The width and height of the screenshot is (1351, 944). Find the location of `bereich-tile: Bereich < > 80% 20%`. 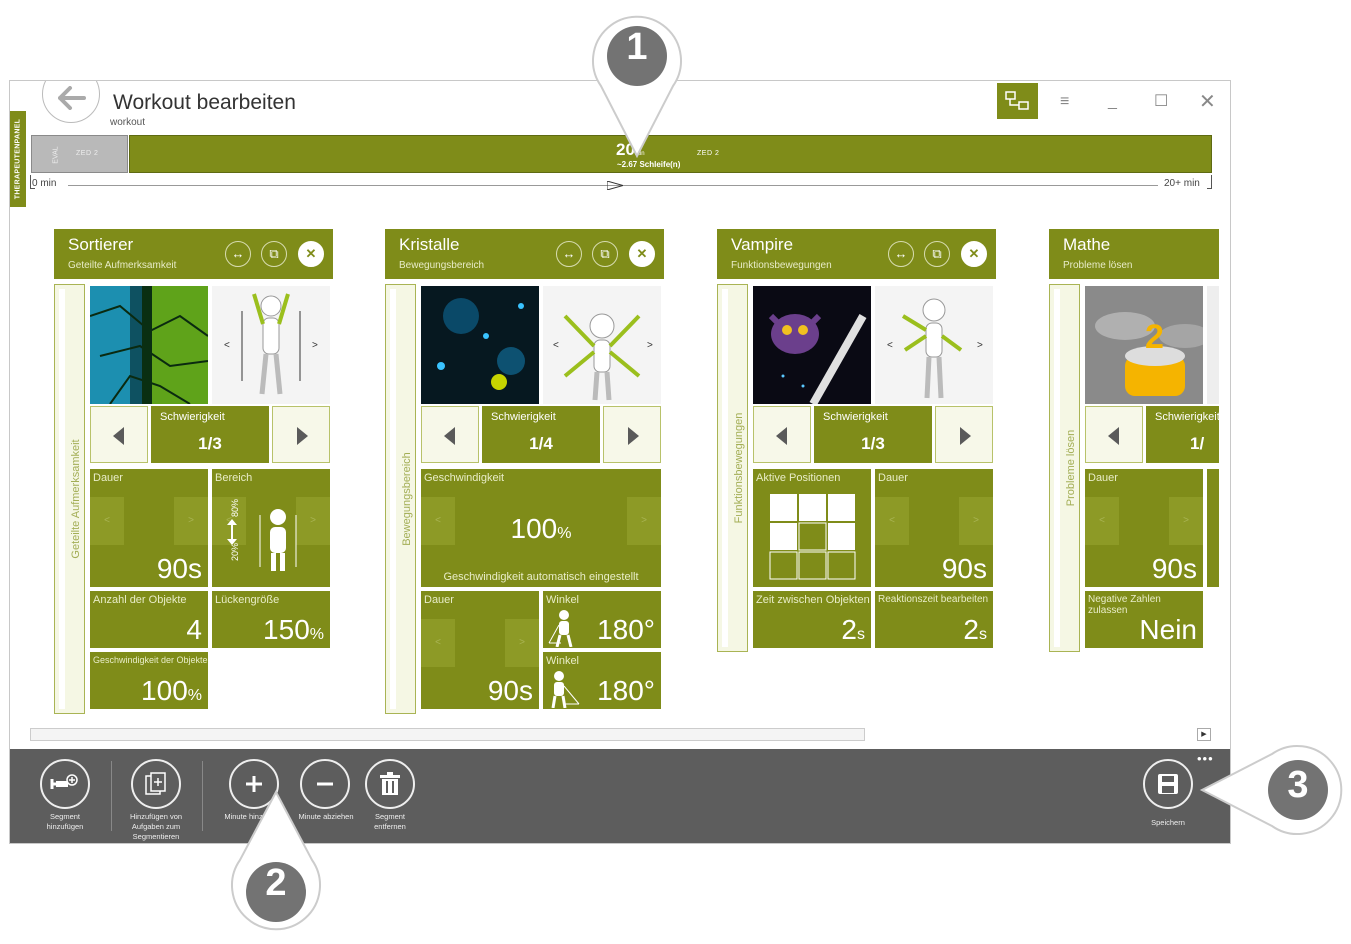

bereich-tile: Bereich < > 80% 20% is located at coordinates (271, 528).